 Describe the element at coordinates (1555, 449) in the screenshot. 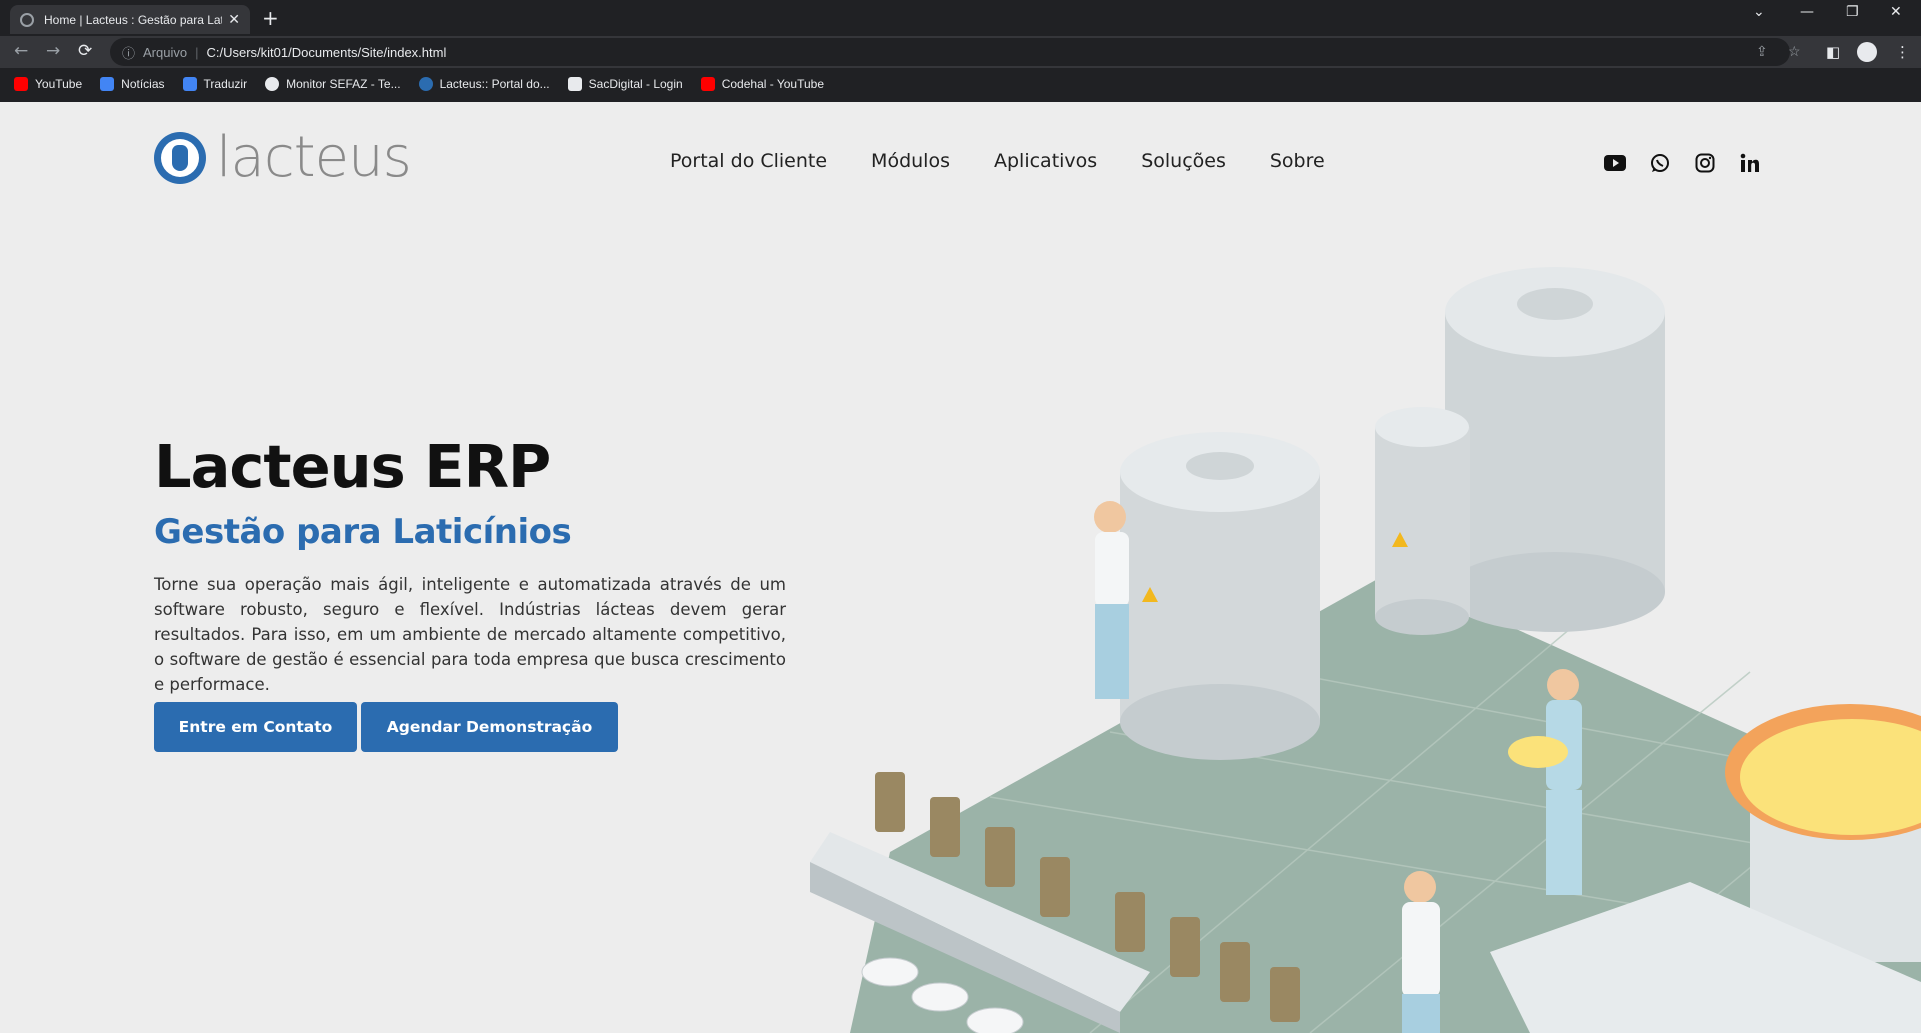

I see `large-tank` at that location.